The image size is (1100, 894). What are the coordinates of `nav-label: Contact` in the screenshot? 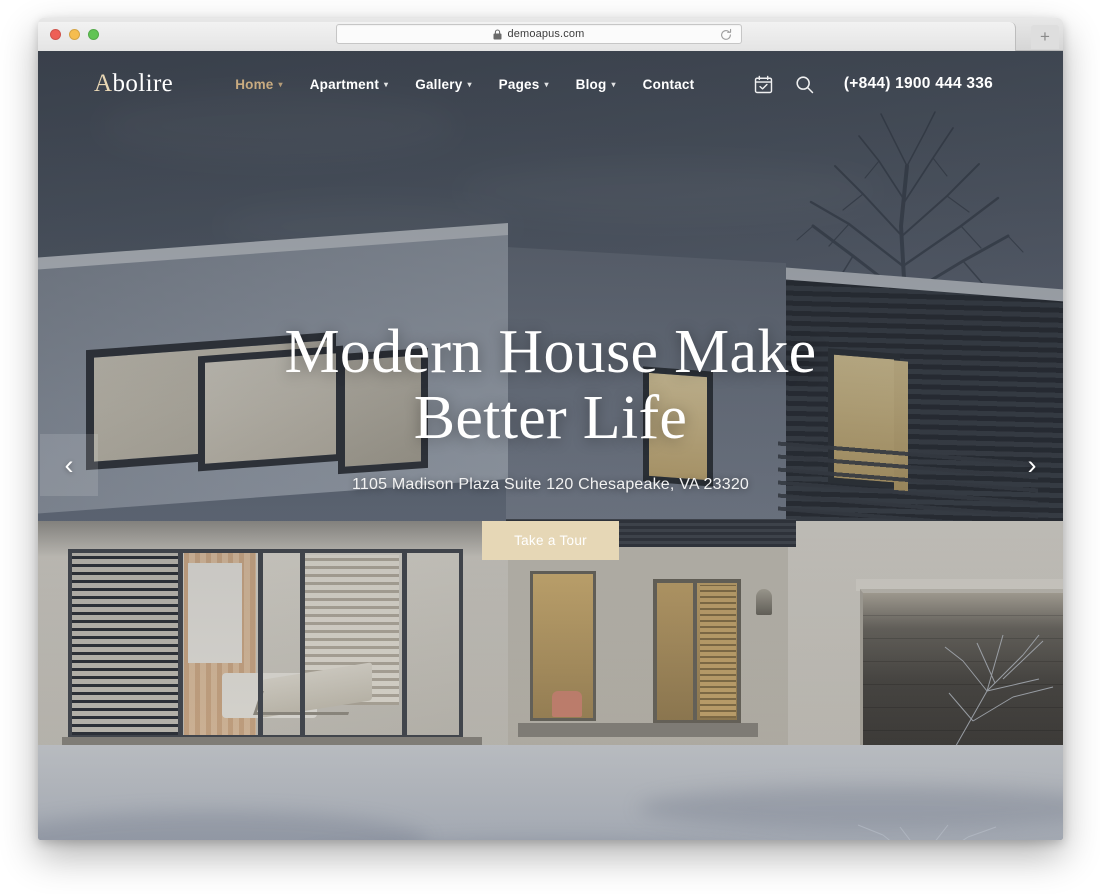 It's located at (668, 84).